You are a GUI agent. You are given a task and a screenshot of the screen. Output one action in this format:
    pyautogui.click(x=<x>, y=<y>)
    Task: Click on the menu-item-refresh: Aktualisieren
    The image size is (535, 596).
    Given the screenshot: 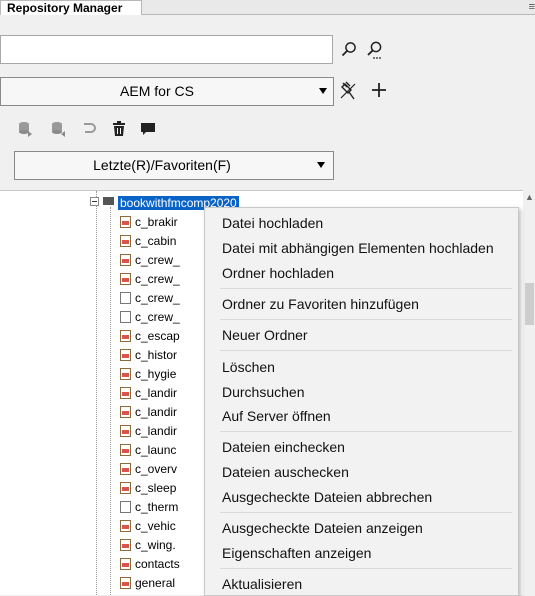 What is the action you would take?
    pyautogui.click(x=262, y=584)
    